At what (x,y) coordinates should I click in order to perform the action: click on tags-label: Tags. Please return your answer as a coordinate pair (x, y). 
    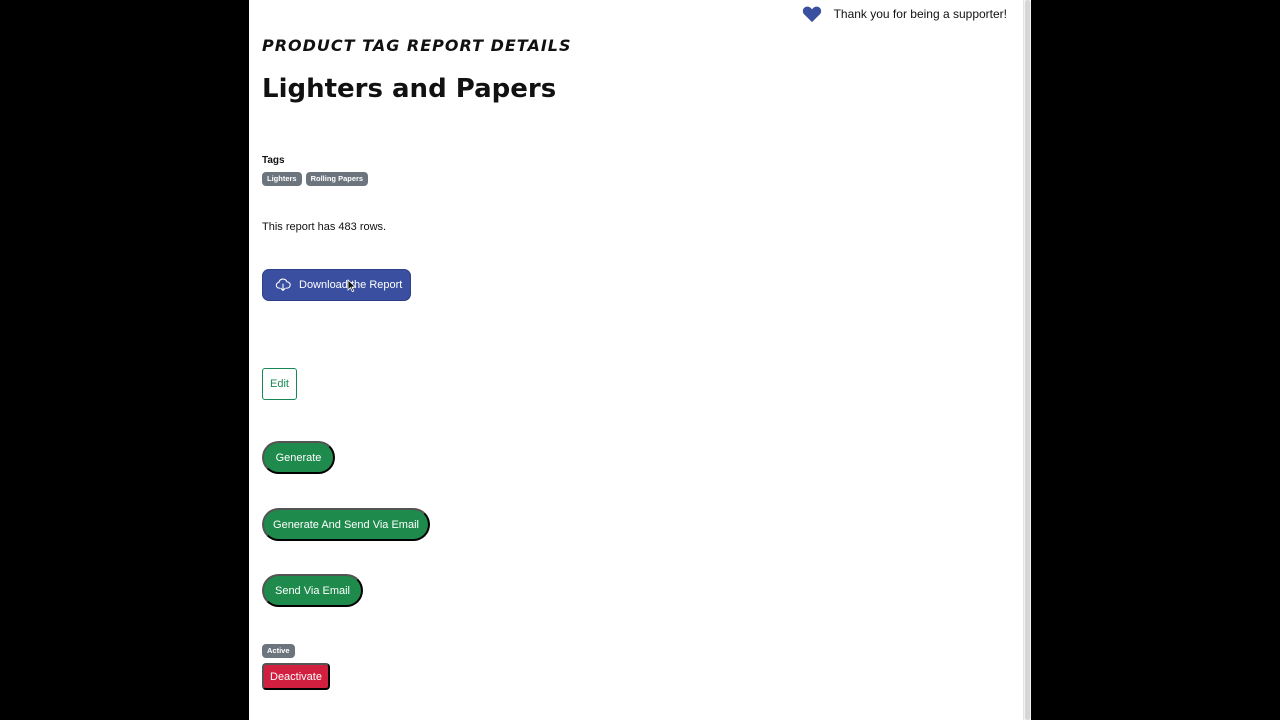
    Looking at the image, I should click on (273, 160).